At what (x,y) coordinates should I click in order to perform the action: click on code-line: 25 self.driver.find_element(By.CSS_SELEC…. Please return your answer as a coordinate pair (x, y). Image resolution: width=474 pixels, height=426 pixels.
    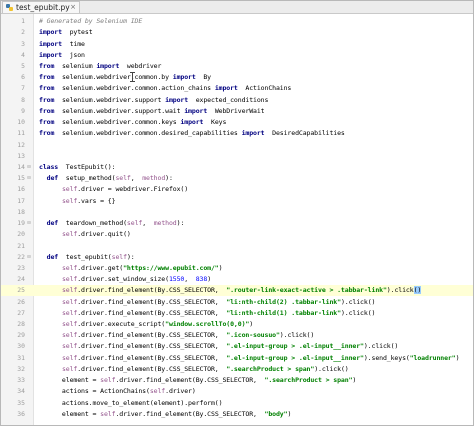
    Looking at the image, I should click on (237, 290).